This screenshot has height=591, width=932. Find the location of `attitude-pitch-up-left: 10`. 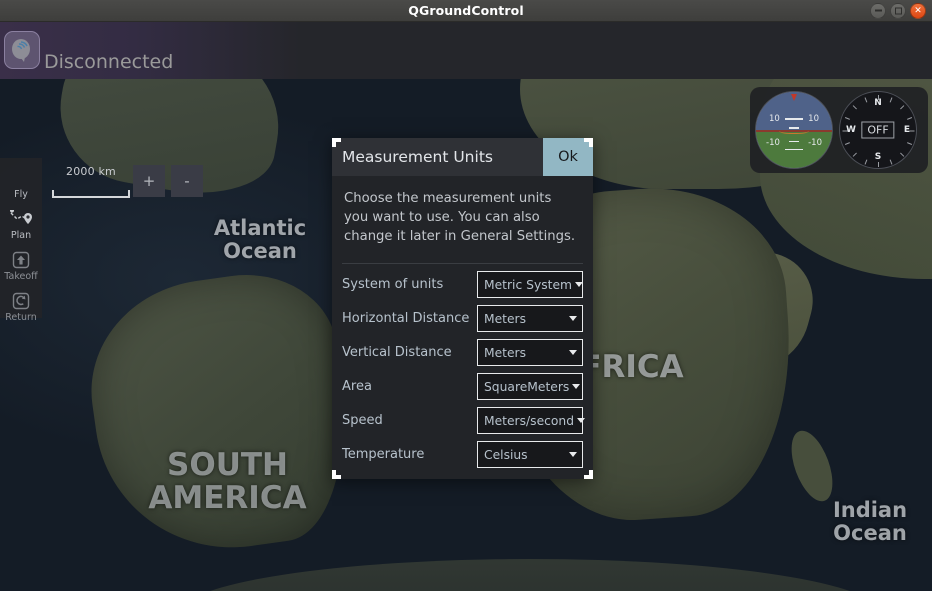

attitude-pitch-up-left: 10 is located at coordinates (774, 119).